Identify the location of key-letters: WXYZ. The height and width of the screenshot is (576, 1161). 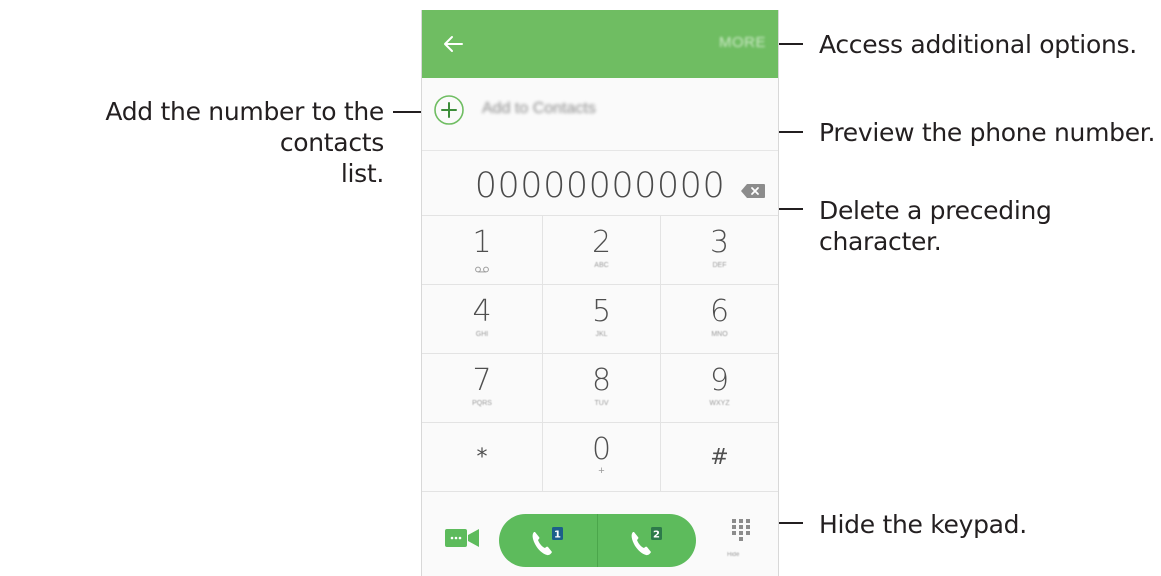
(719, 403).